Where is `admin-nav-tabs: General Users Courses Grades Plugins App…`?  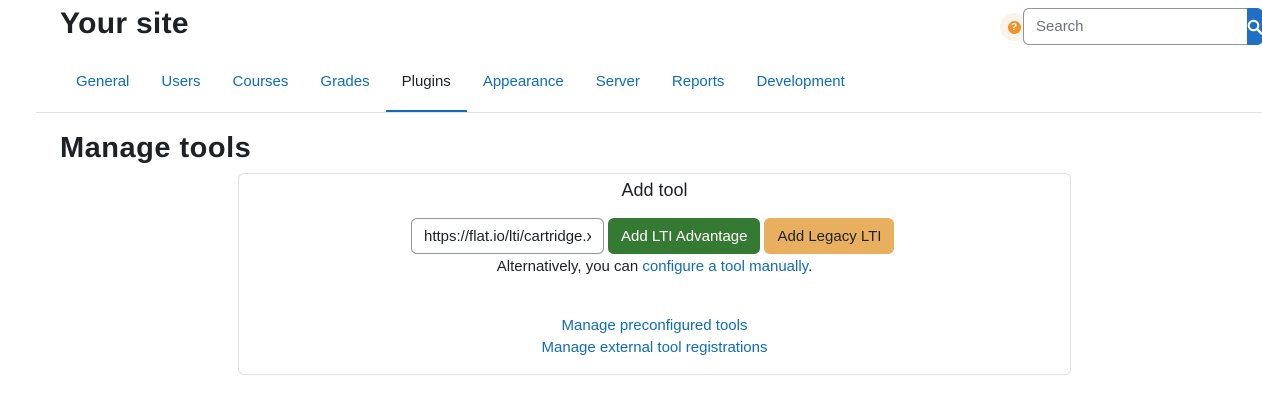 admin-nav-tabs: General Users Courses Grades Plugins App… is located at coordinates (460, 83).